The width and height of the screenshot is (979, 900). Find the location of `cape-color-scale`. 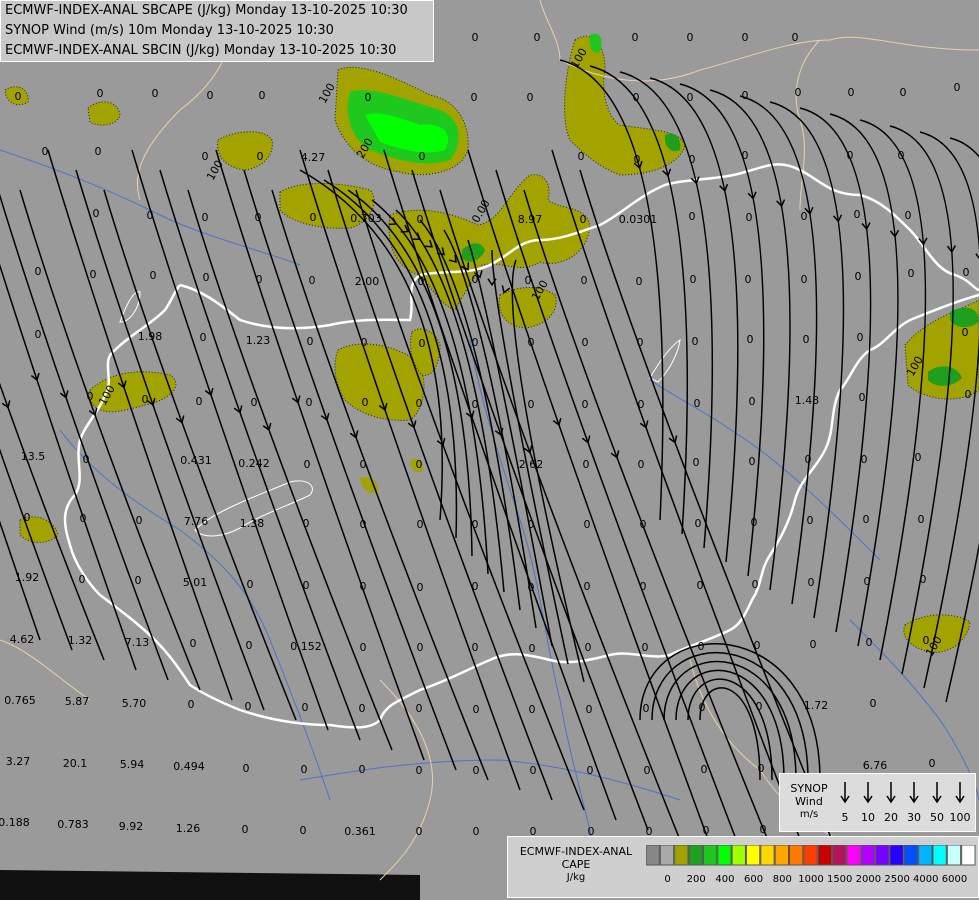

cape-color-scale is located at coordinates (811, 855).